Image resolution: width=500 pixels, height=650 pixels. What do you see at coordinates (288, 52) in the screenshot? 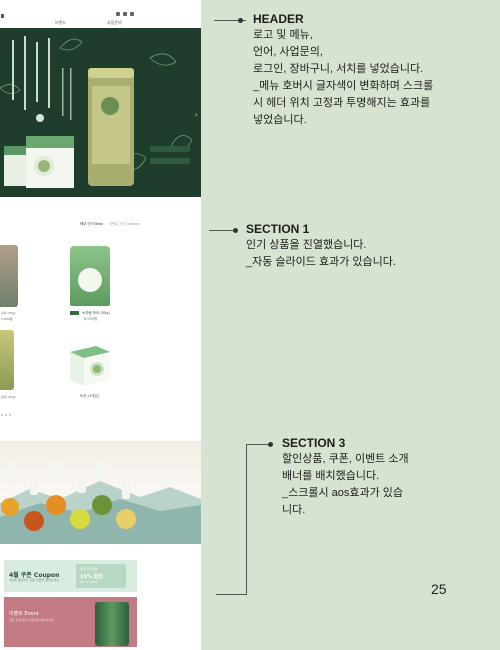
I see `annotation-line: 언어, 사업문의,` at bounding box center [288, 52].